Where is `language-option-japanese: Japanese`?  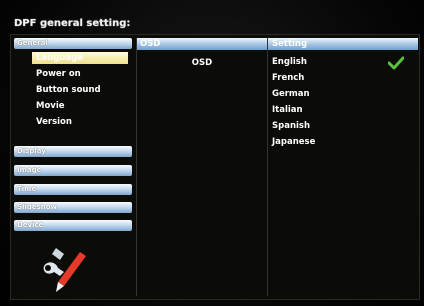 language-option-japanese: Japanese is located at coordinates (332, 142).